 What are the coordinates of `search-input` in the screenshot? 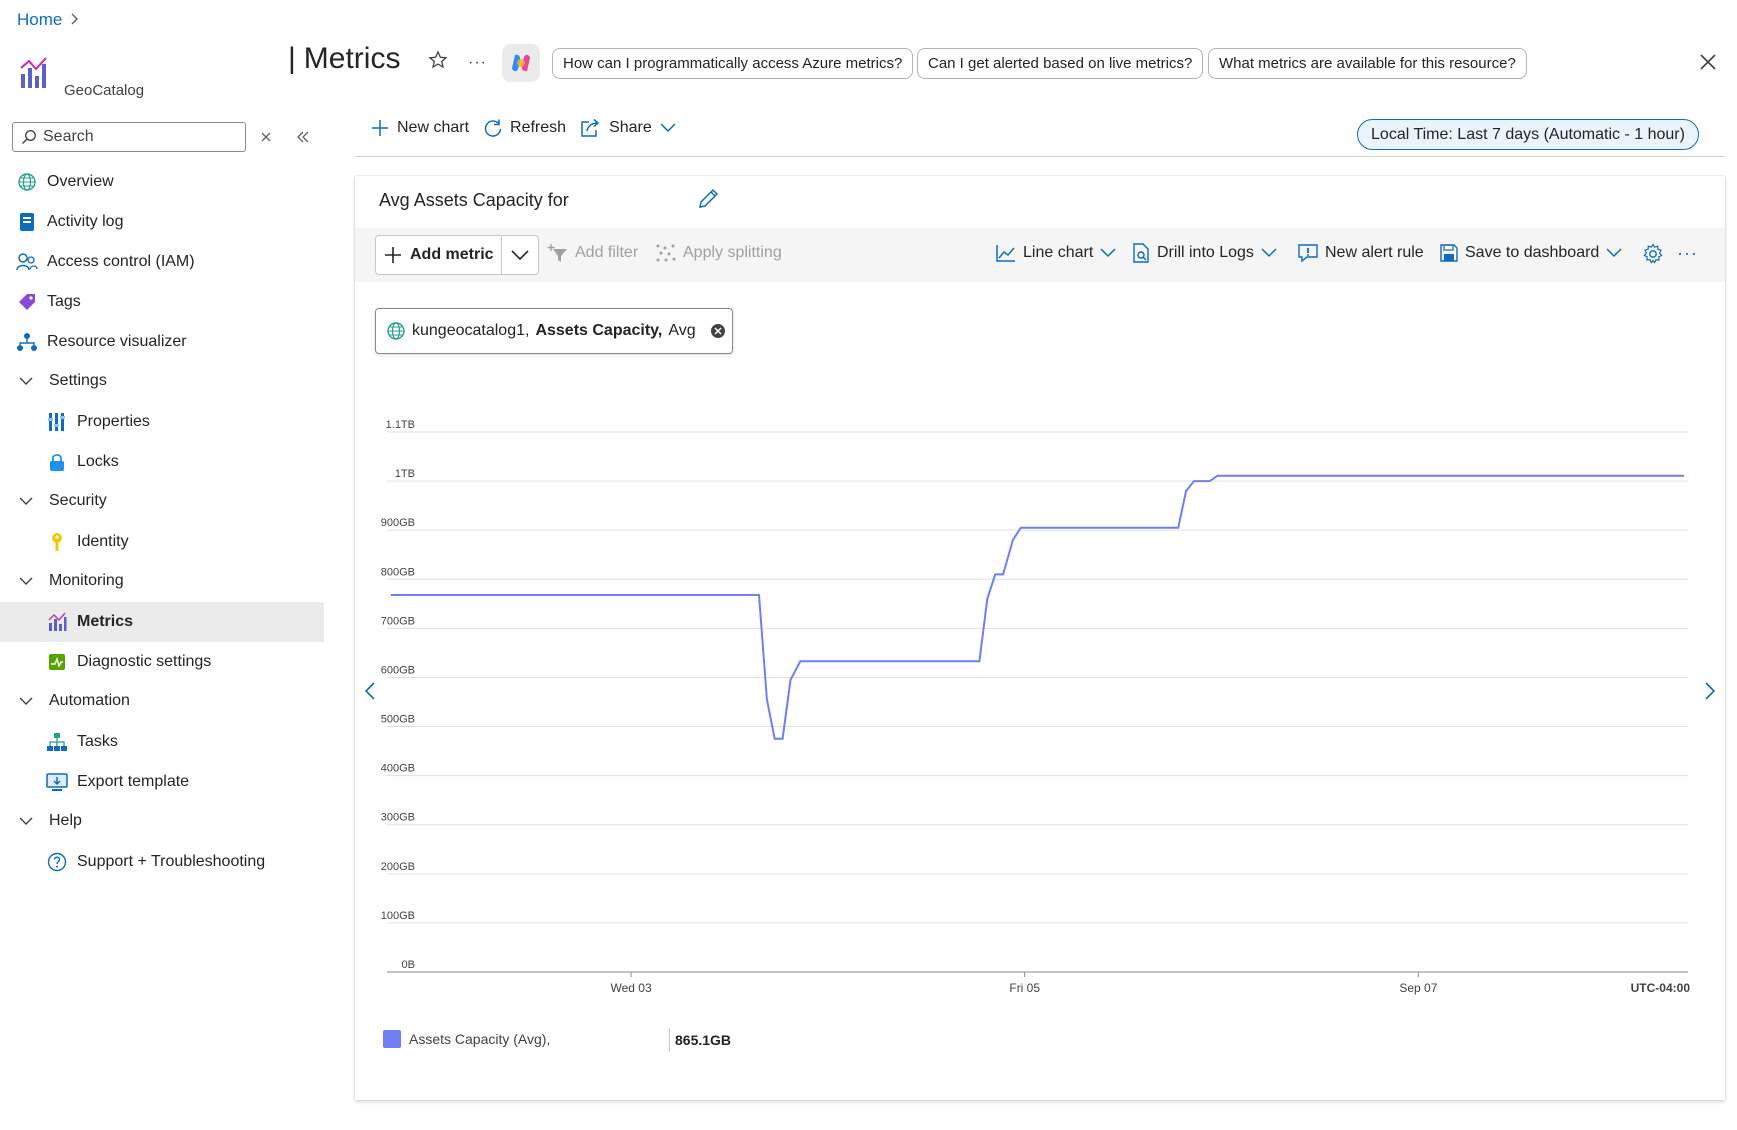 It's located at (138, 137).